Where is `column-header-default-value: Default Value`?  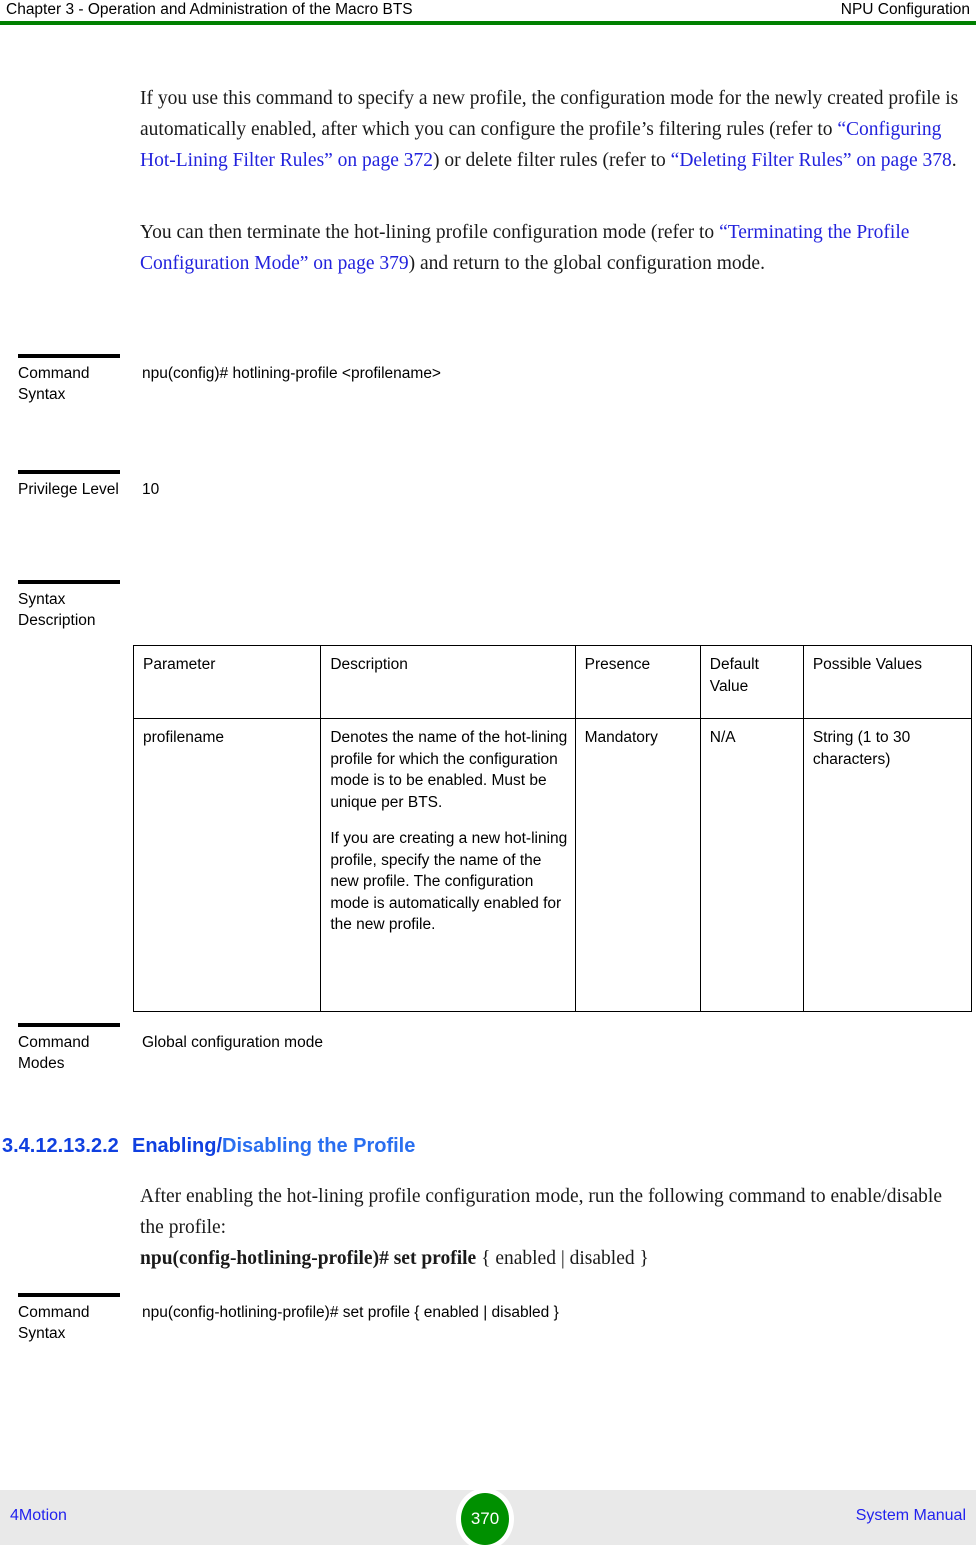 column-header-default-value: Default Value is located at coordinates (751, 682).